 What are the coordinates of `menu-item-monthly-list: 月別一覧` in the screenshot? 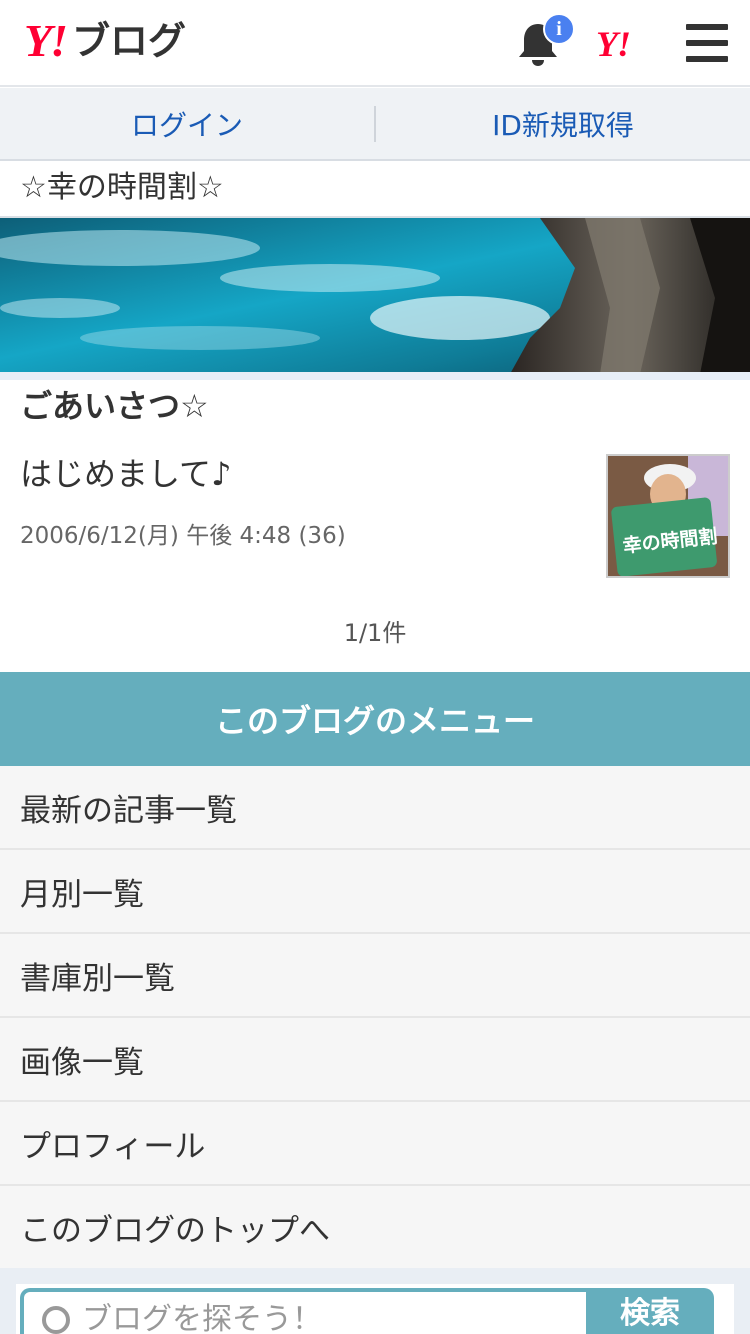 It's located at (375, 892).